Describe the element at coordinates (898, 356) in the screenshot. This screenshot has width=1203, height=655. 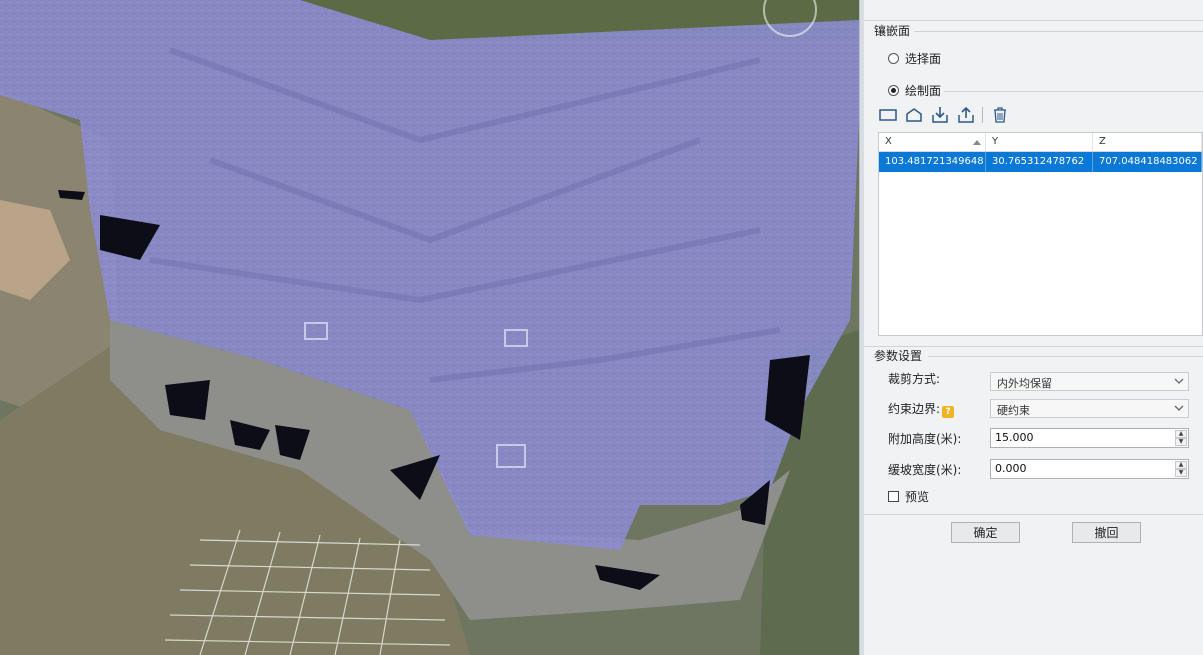
I see `params-group-title: 参数设置` at that location.